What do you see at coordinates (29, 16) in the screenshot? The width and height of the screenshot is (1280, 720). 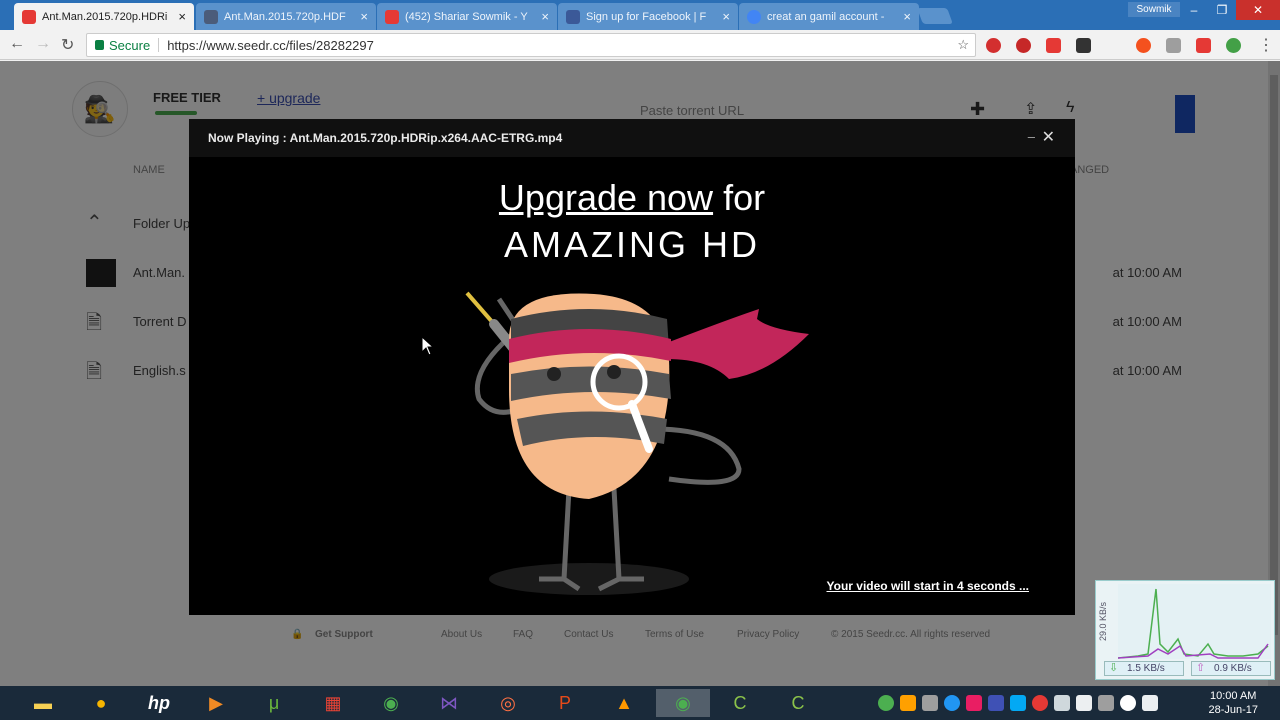 I see `seedr-favicon-icon` at bounding box center [29, 16].